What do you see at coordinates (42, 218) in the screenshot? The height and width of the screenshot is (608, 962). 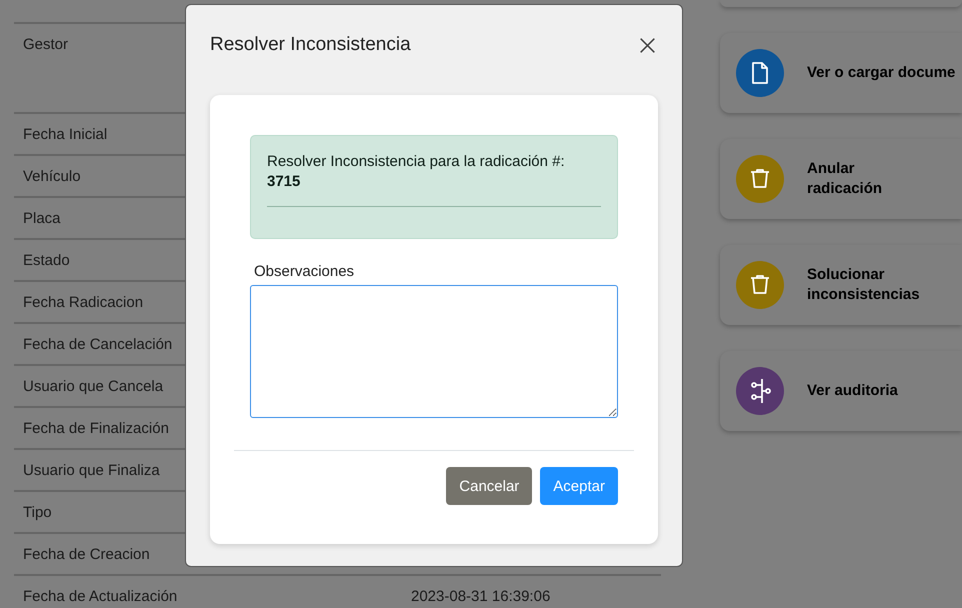 I see `field-label: Placa` at bounding box center [42, 218].